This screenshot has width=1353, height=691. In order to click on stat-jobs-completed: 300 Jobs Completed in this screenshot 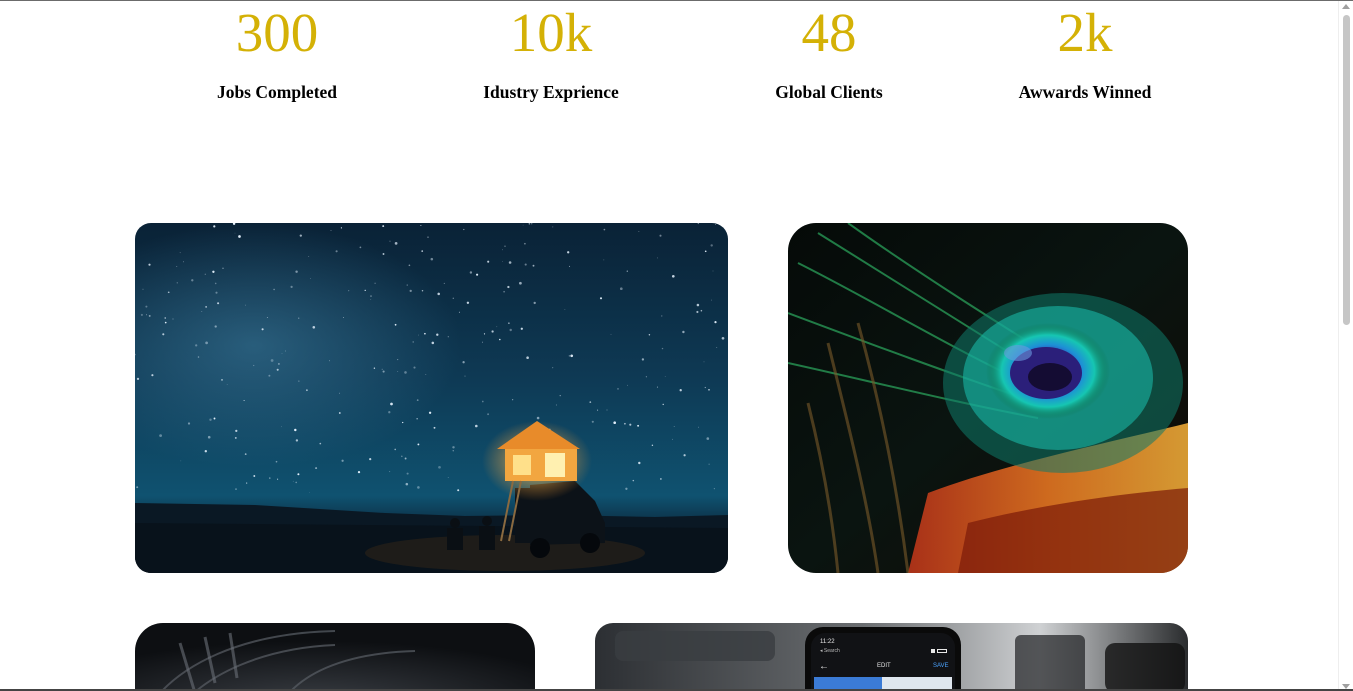, I will do `click(277, 52)`.